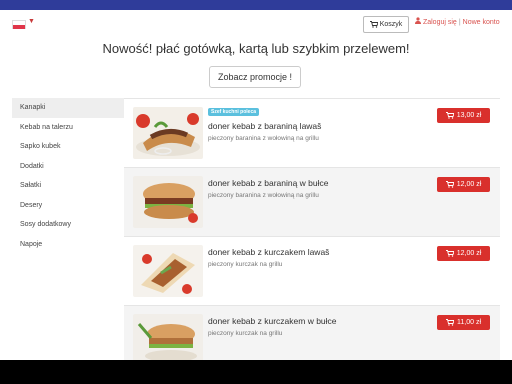 The image size is (512, 384). Describe the element at coordinates (469, 115) in the screenshot. I see `price-label: 13,00 zł` at that location.